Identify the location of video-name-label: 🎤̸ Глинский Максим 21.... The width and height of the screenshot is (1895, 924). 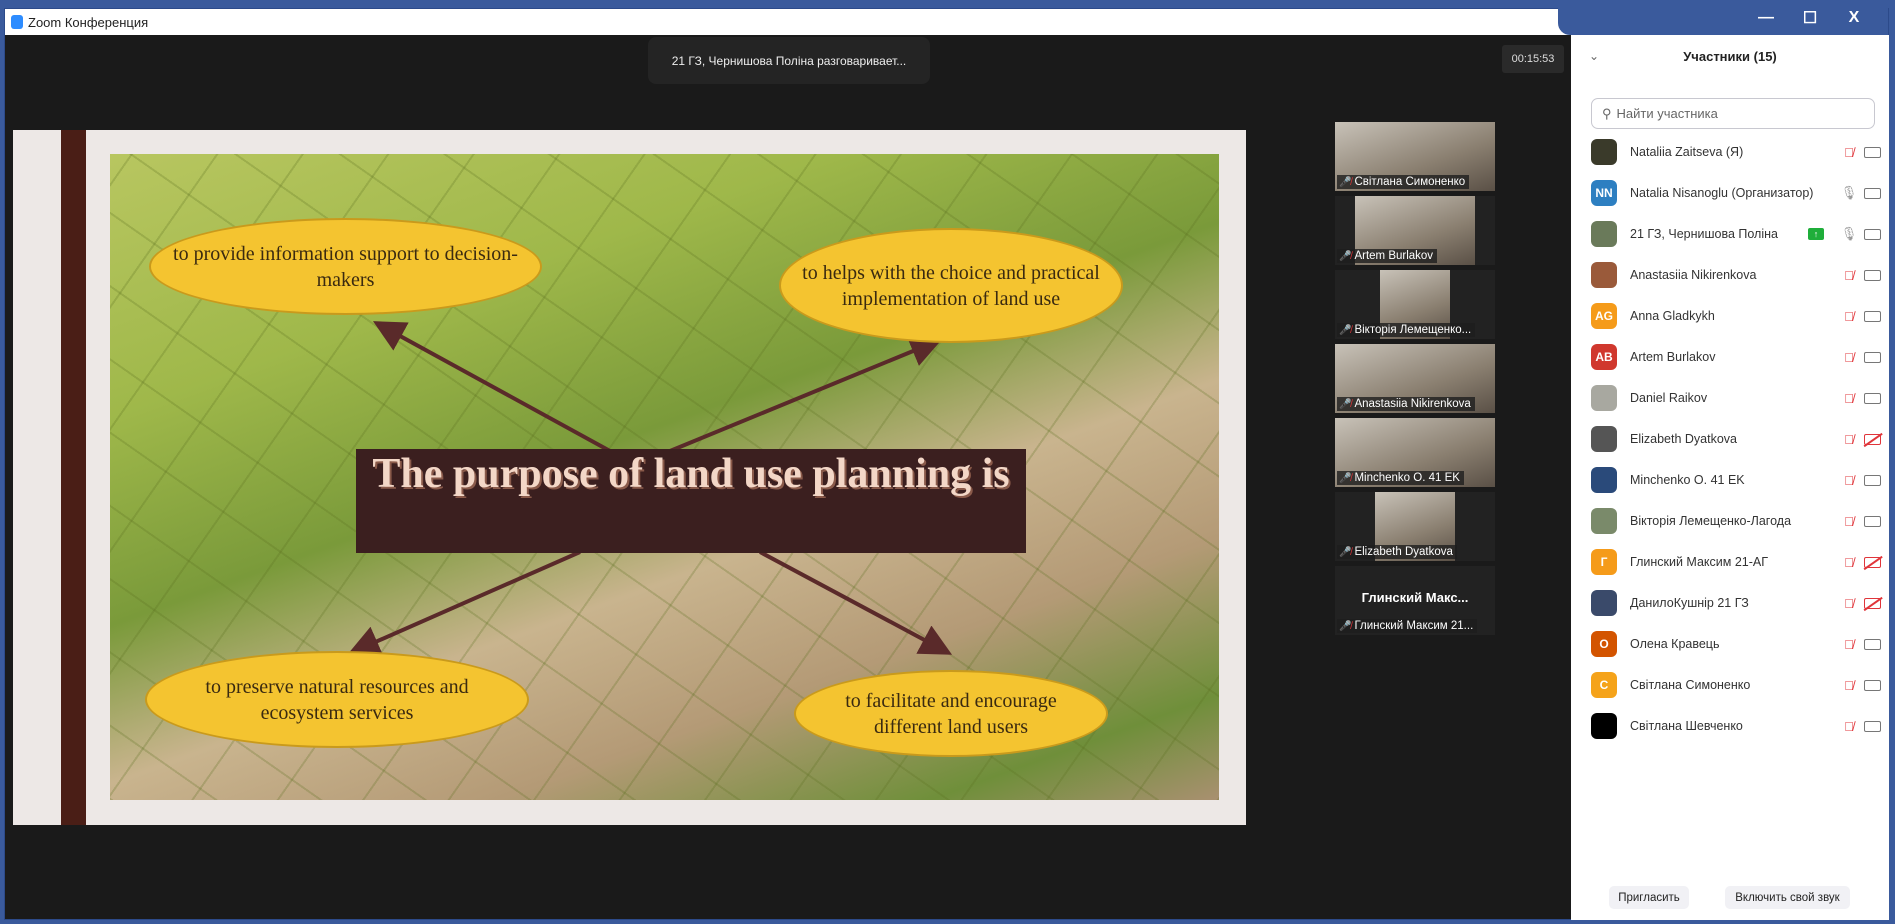
(1407, 626).